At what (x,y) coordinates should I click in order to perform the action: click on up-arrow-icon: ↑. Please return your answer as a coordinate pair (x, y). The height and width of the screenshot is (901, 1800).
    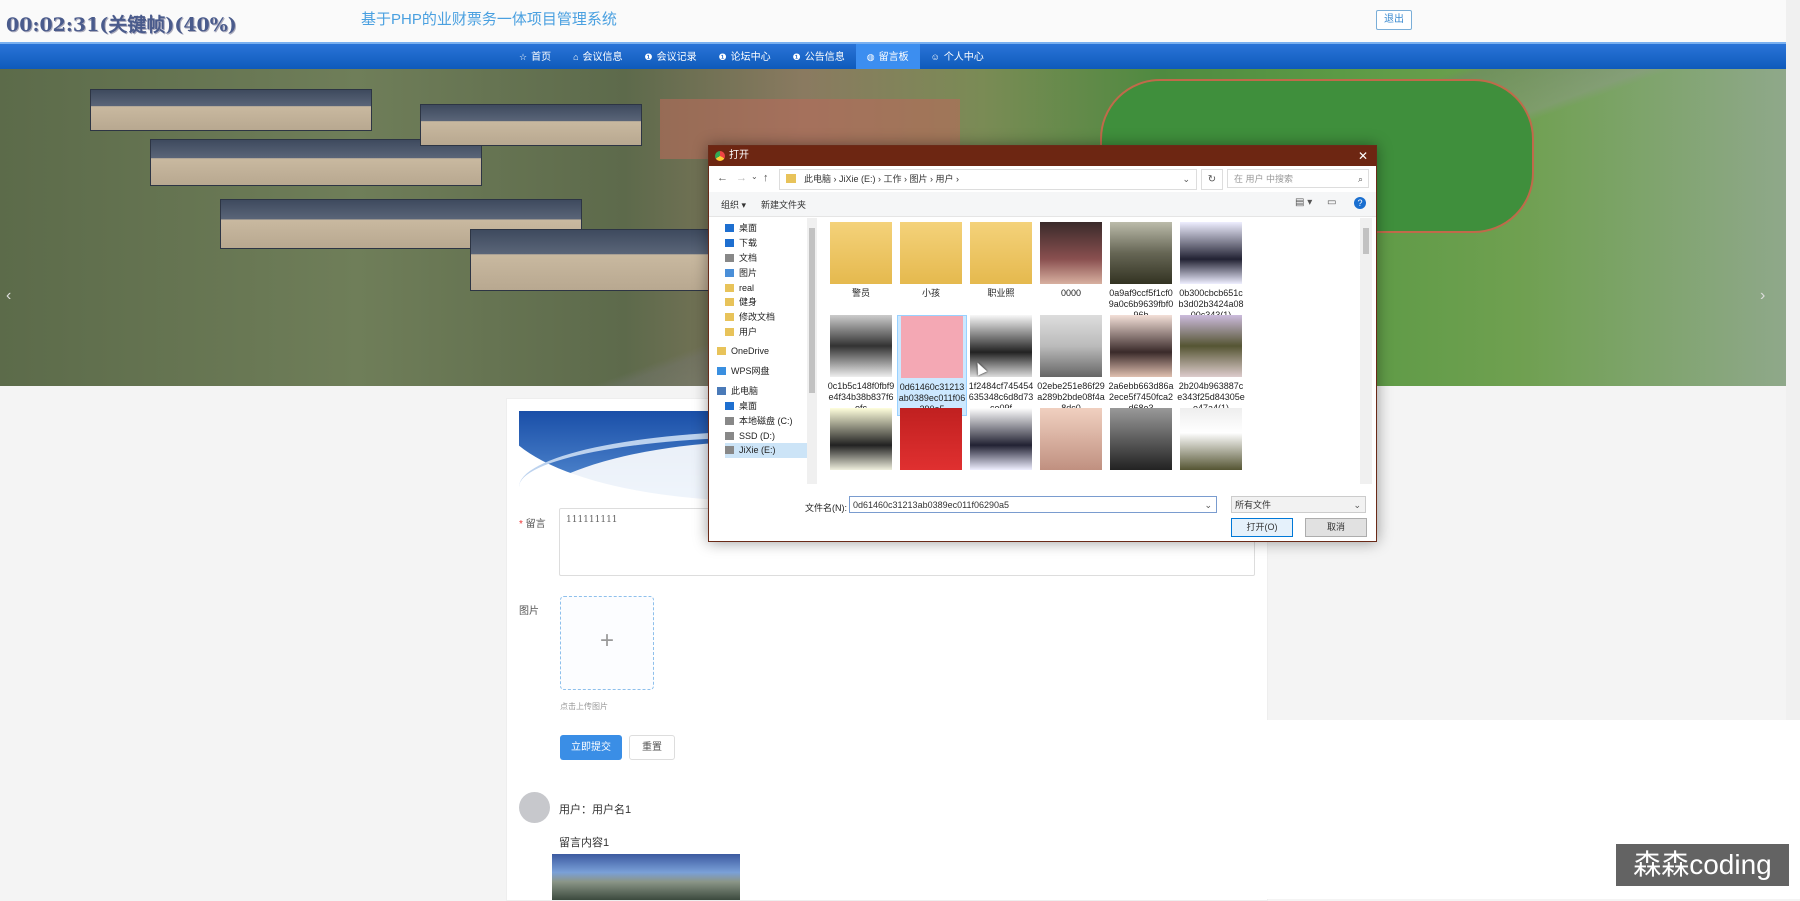
    Looking at the image, I should click on (766, 178).